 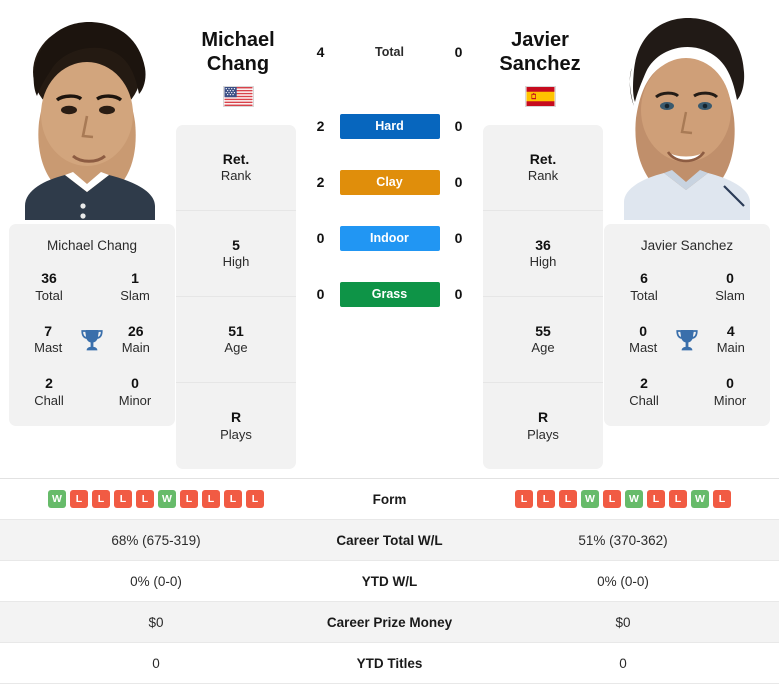 I want to click on left-player-card-name: Michael Chang, so click(x=92, y=245).